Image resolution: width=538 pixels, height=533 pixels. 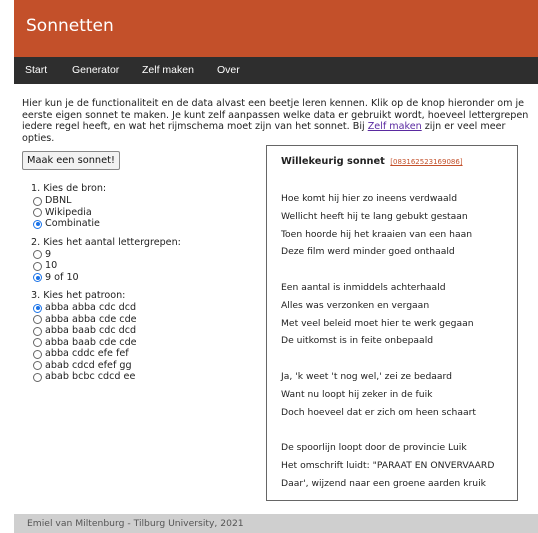 I want to click on site-title: Sonnetten, so click(x=70, y=26).